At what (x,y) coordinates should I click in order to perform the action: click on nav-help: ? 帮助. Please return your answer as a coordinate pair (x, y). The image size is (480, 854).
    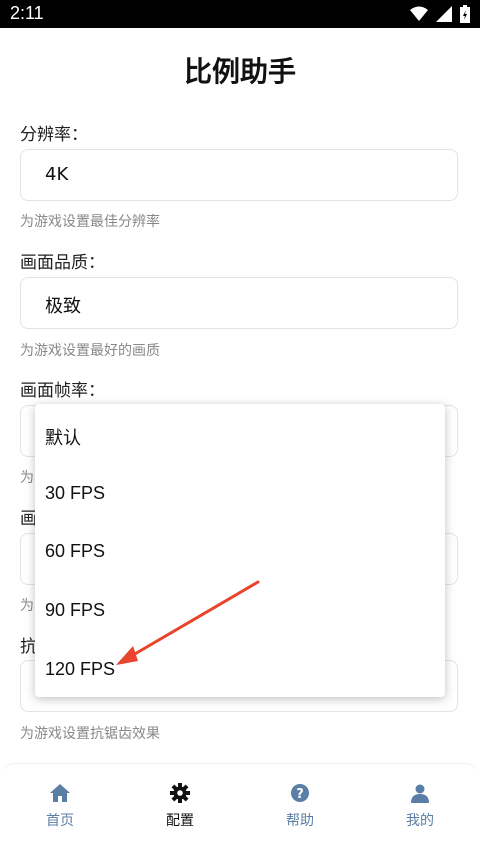
    Looking at the image, I should click on (300, 806).